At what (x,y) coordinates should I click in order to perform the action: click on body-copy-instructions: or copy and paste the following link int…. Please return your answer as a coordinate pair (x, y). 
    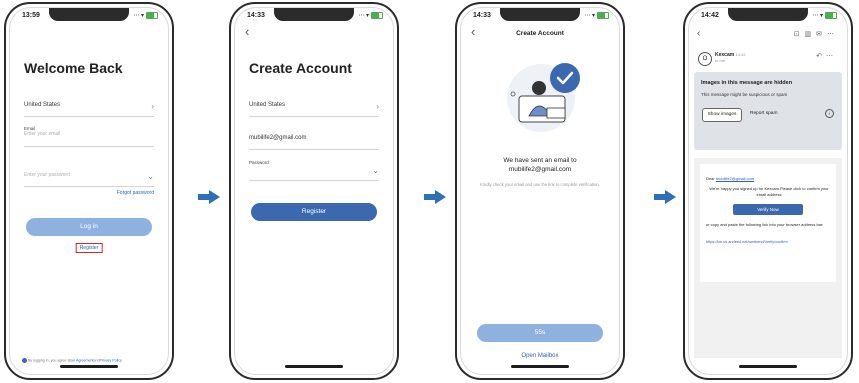
    Looking at the image, I should click on (765, 224).